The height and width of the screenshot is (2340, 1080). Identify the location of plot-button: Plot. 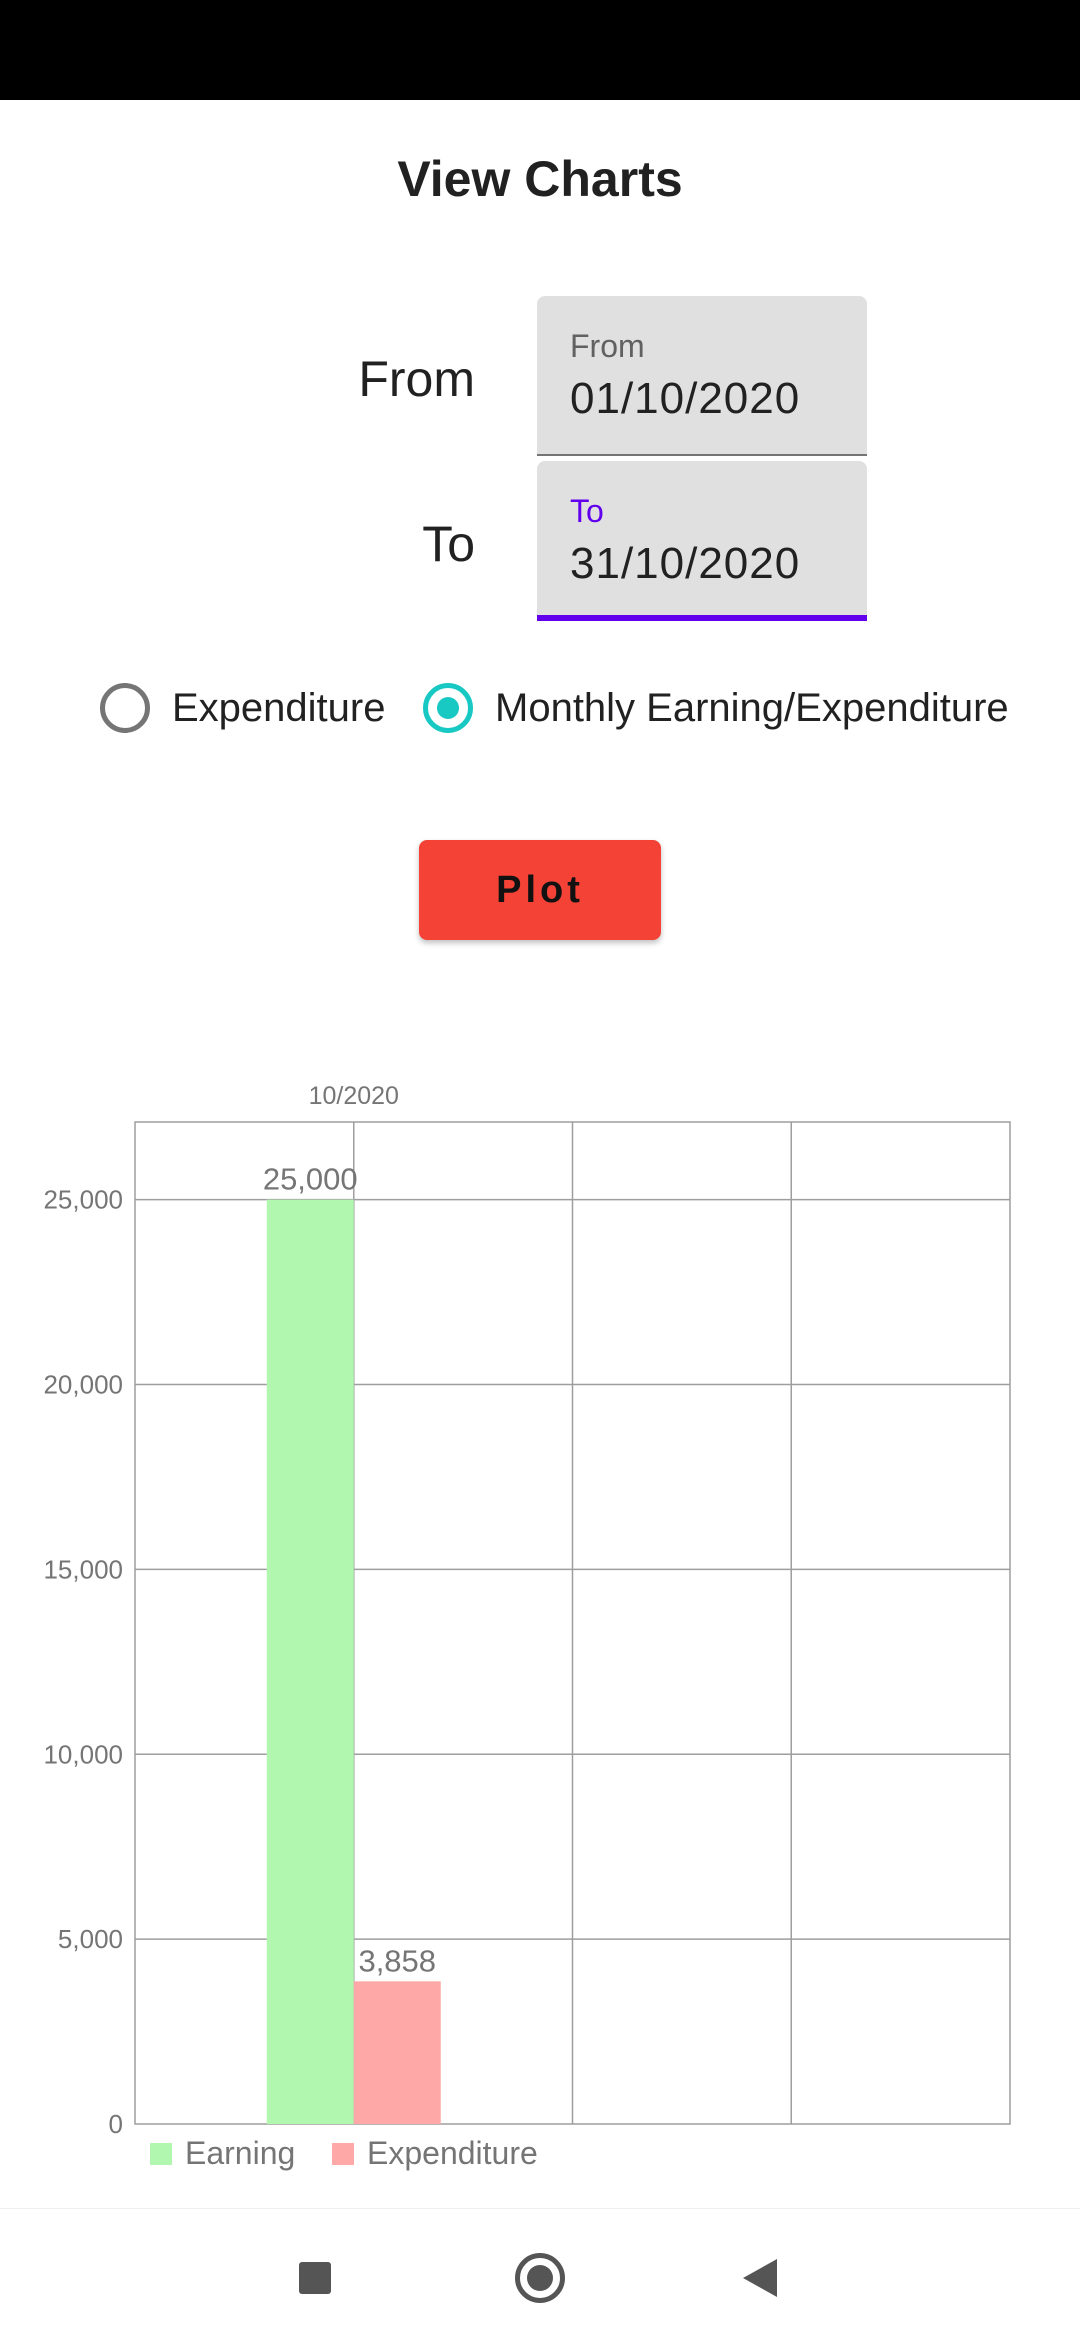
(540, 890).